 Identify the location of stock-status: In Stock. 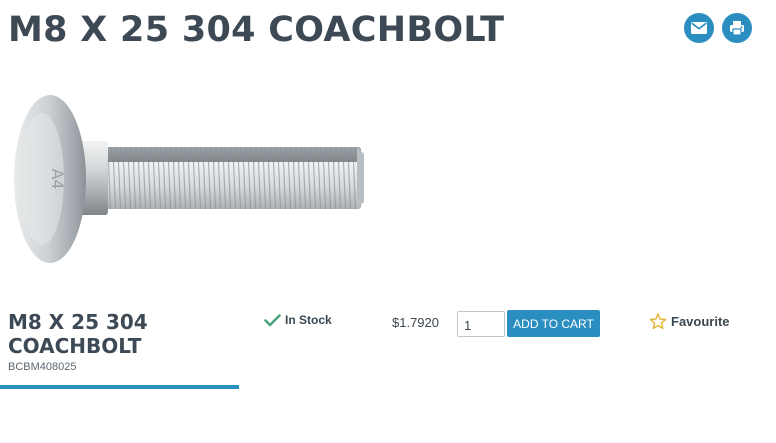
(298, 320).